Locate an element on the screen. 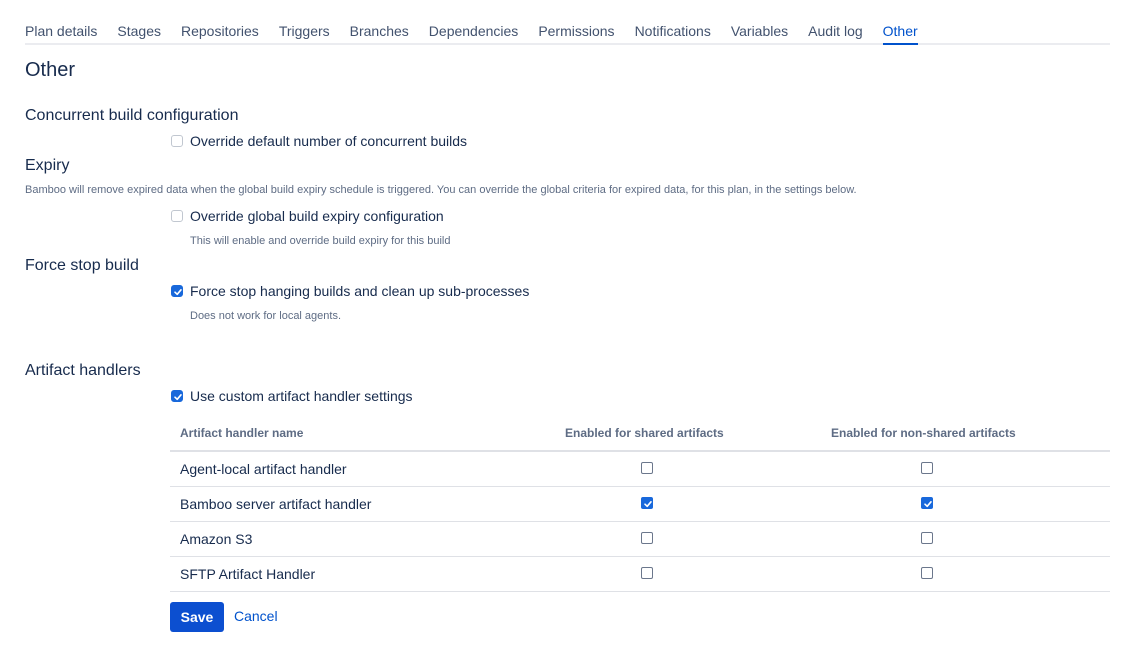 The image size is (1137, 651). handler-name: Agent-local artifact handler is located at coordinates (263, 469).